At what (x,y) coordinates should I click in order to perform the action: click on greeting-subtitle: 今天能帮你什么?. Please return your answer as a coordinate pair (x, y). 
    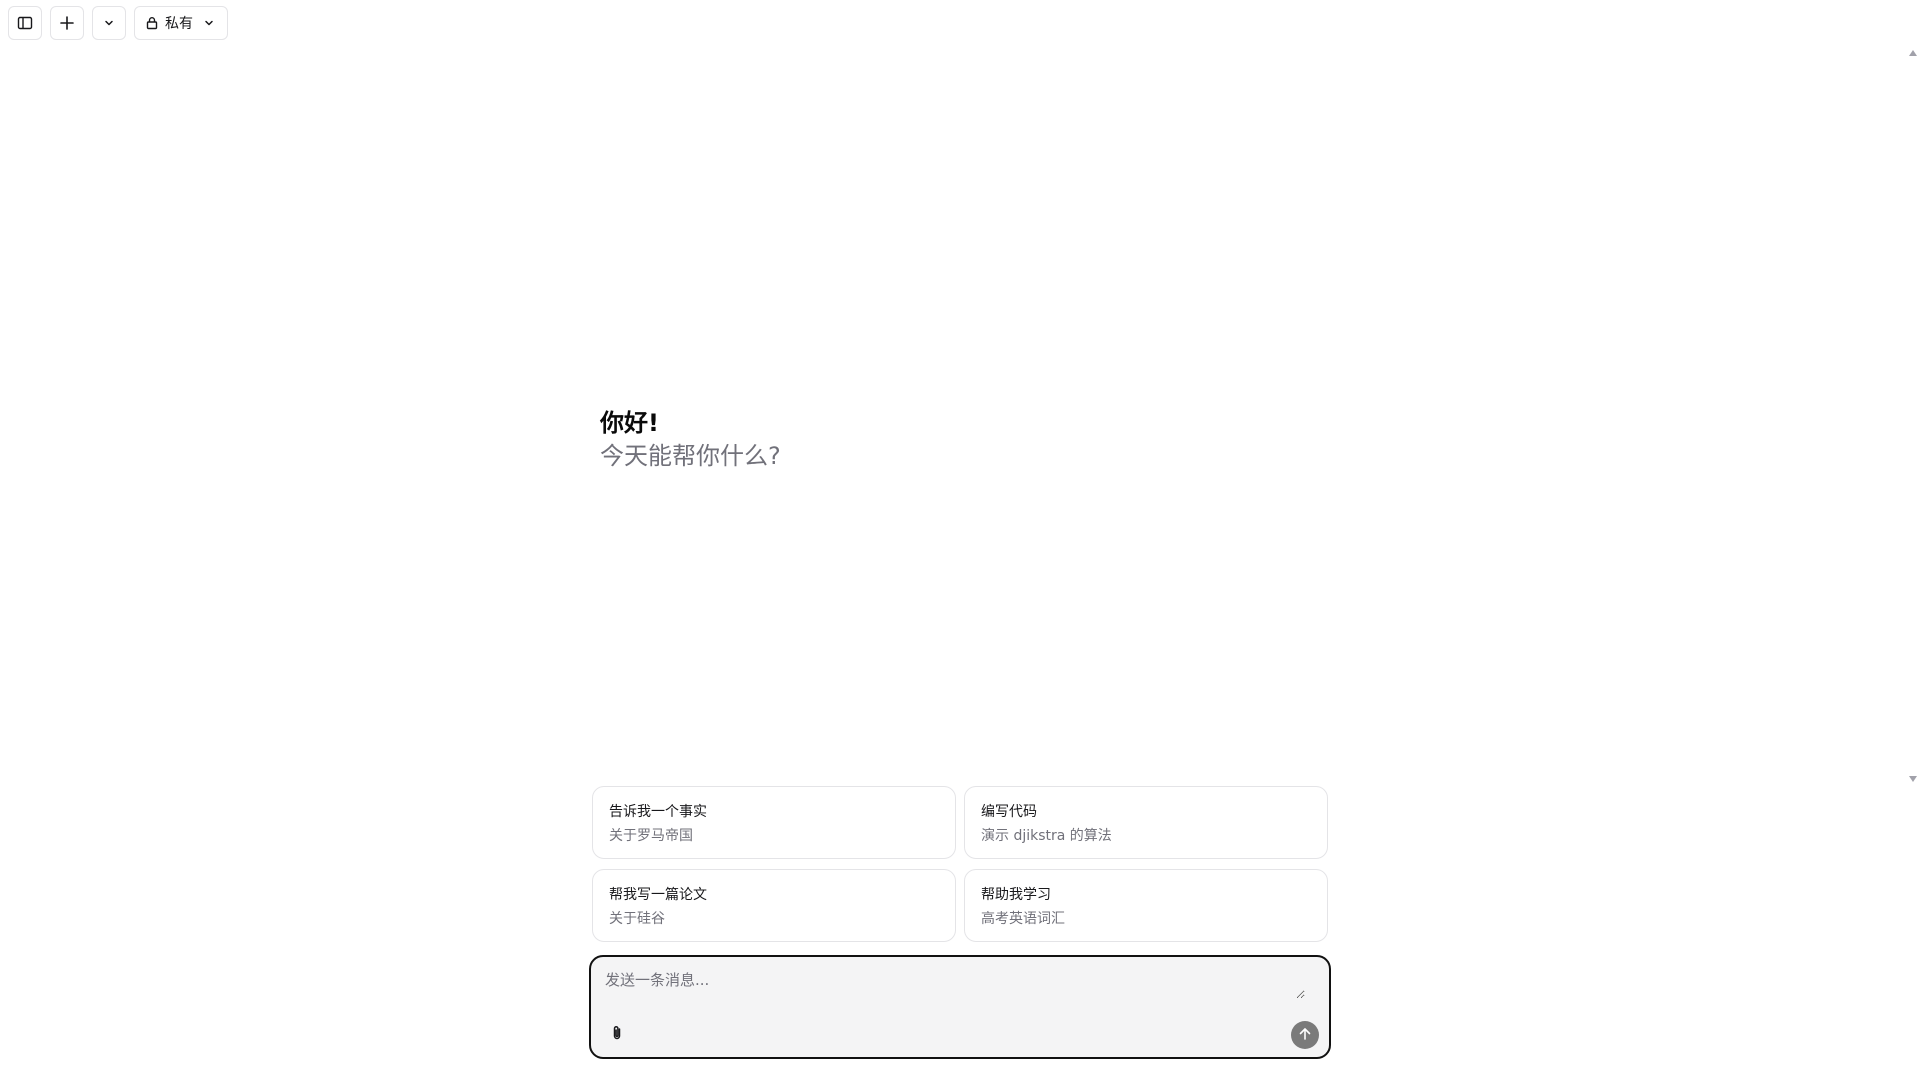
    Looking at the image, I should click on (690, 456).